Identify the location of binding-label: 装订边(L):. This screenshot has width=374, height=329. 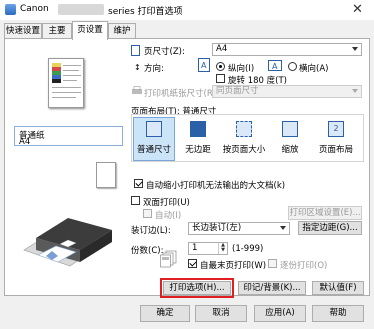
(151, 231).